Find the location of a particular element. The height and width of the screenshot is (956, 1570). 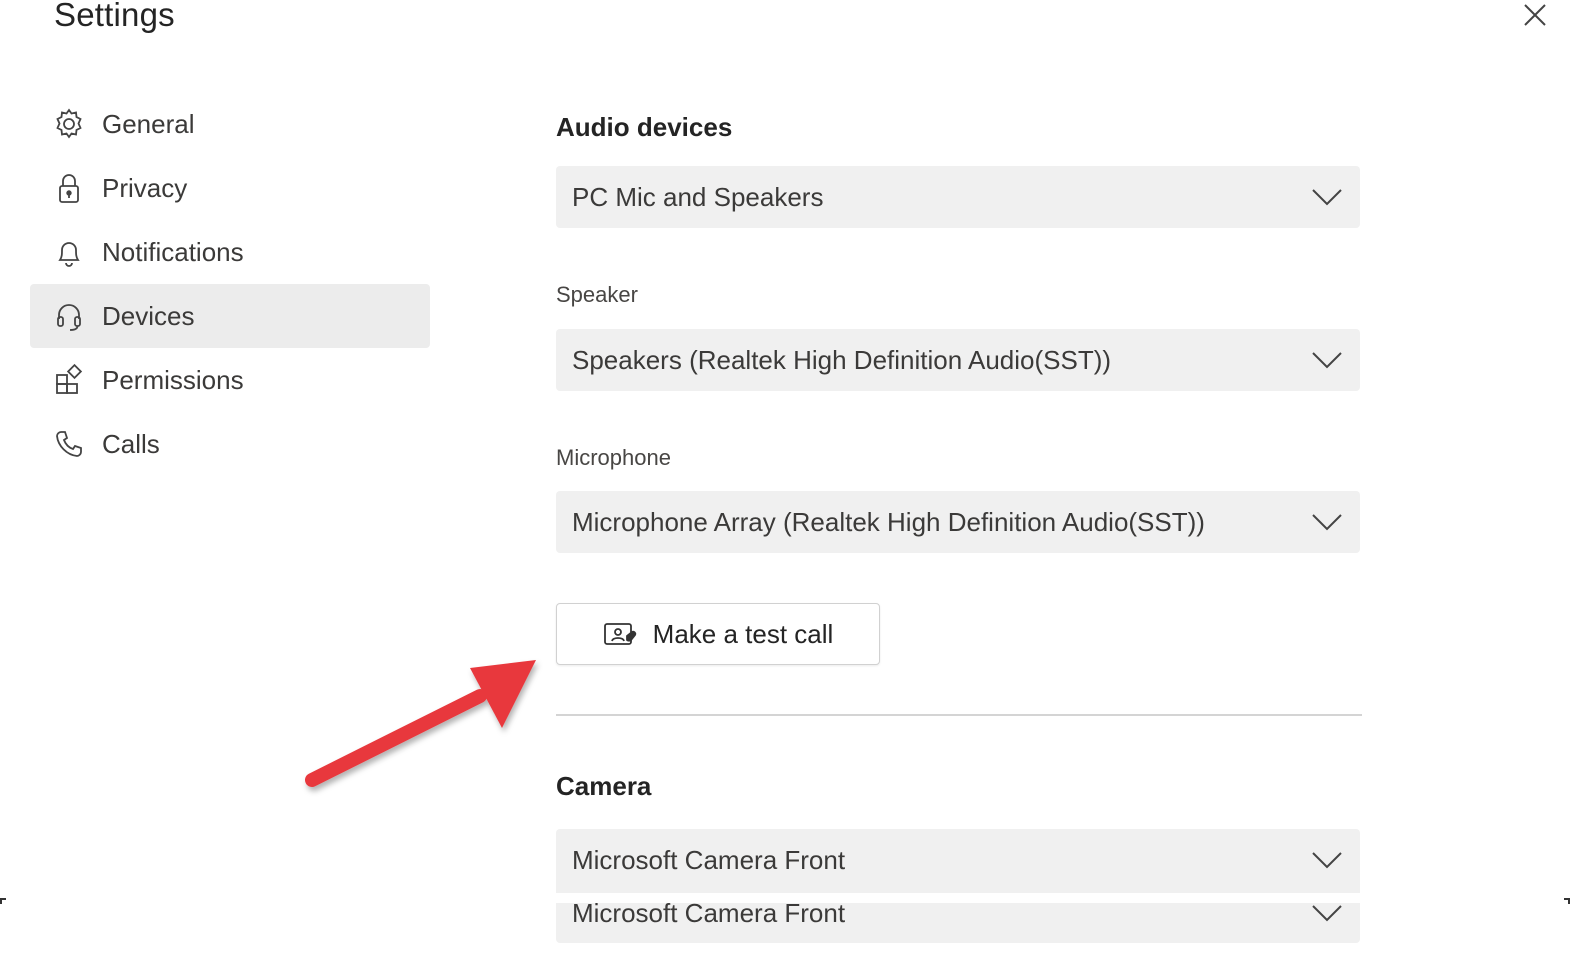

nav-item-notifications: Notifications is located at coordinates (230, 252).